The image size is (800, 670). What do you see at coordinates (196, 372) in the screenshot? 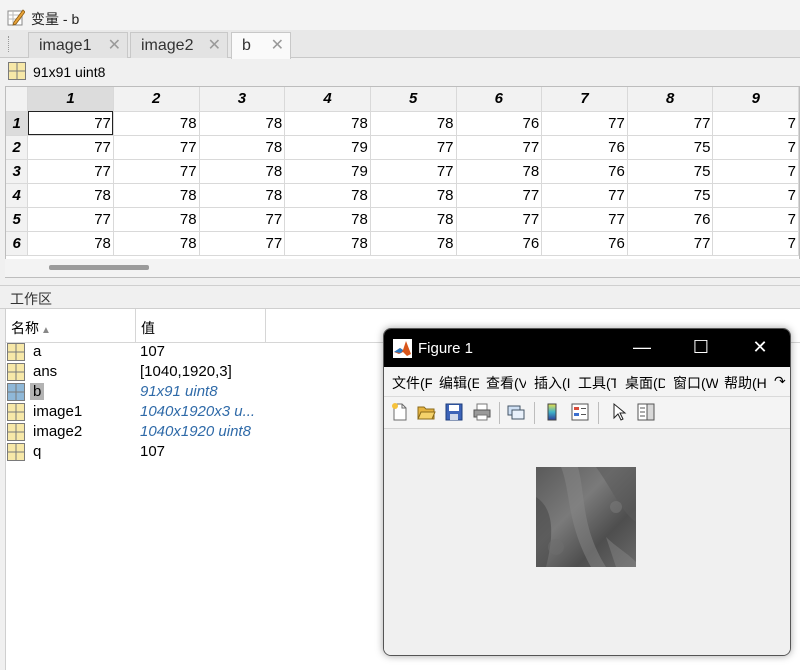
I see `workspace-variable-ans: ans [1040,1920,3]` at bounding box center [196, 372].